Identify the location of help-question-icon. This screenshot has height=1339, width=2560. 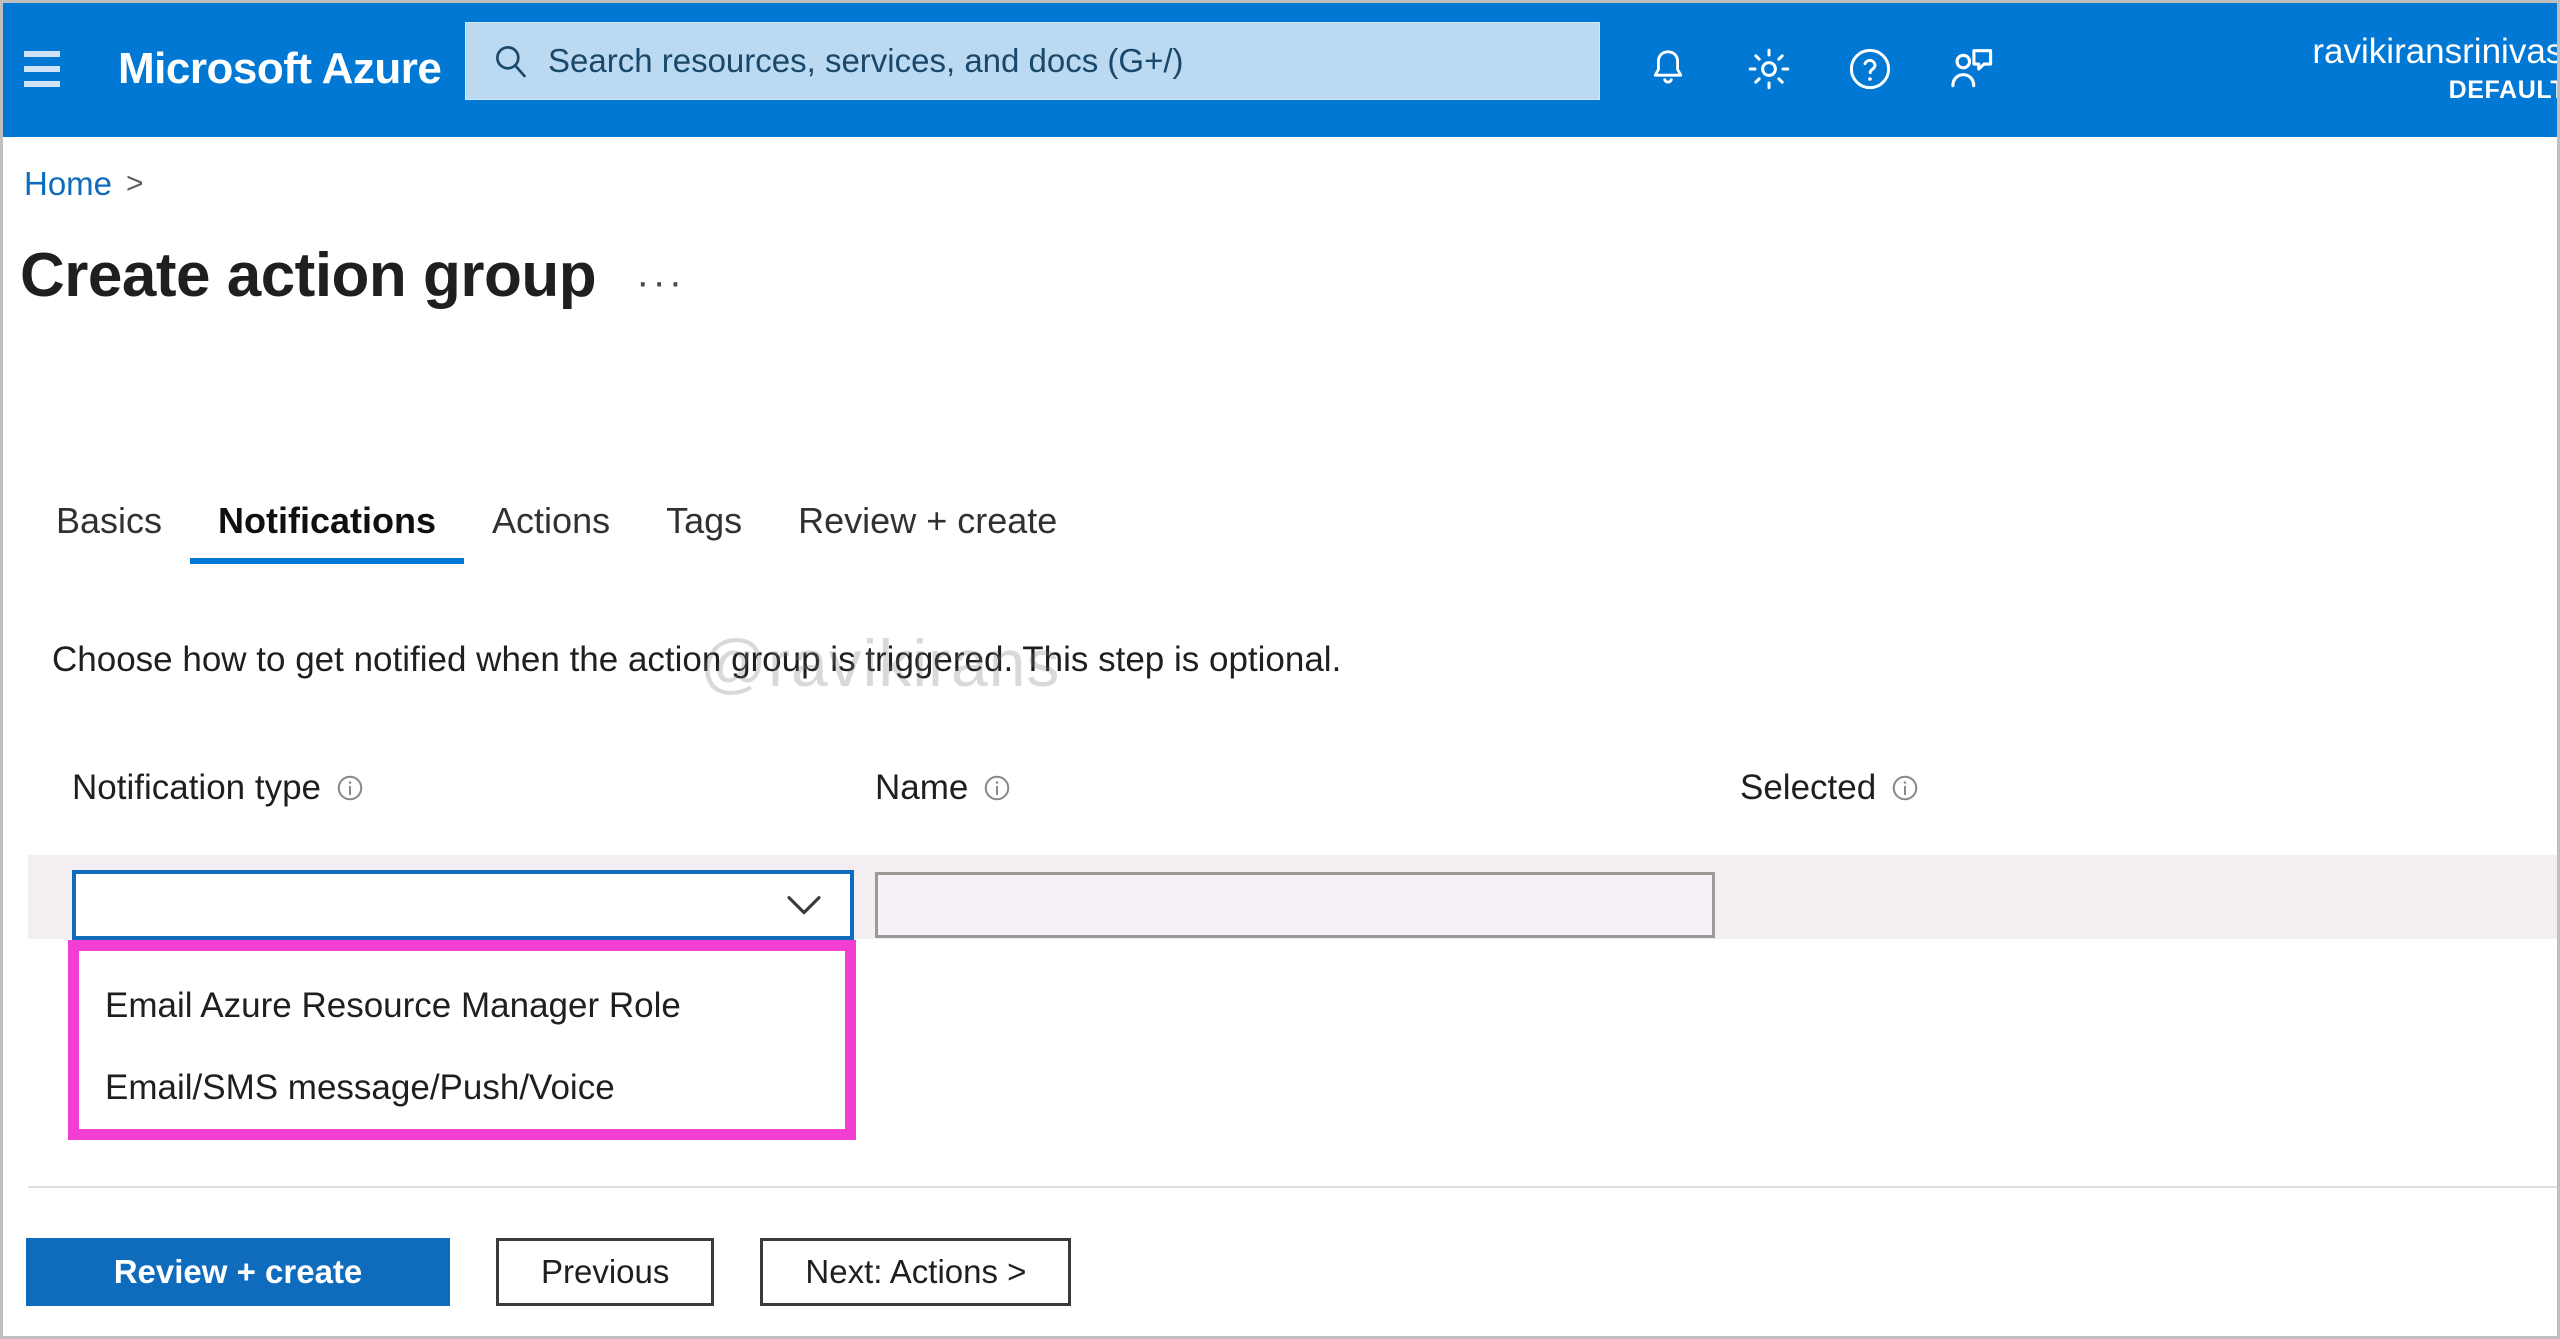
(1870, 69).